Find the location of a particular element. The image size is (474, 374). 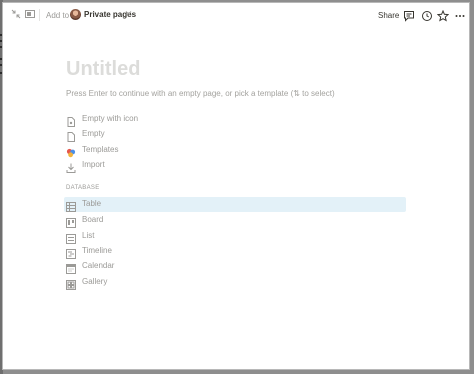

option-label: Empty is located at coordinates (93, 133).